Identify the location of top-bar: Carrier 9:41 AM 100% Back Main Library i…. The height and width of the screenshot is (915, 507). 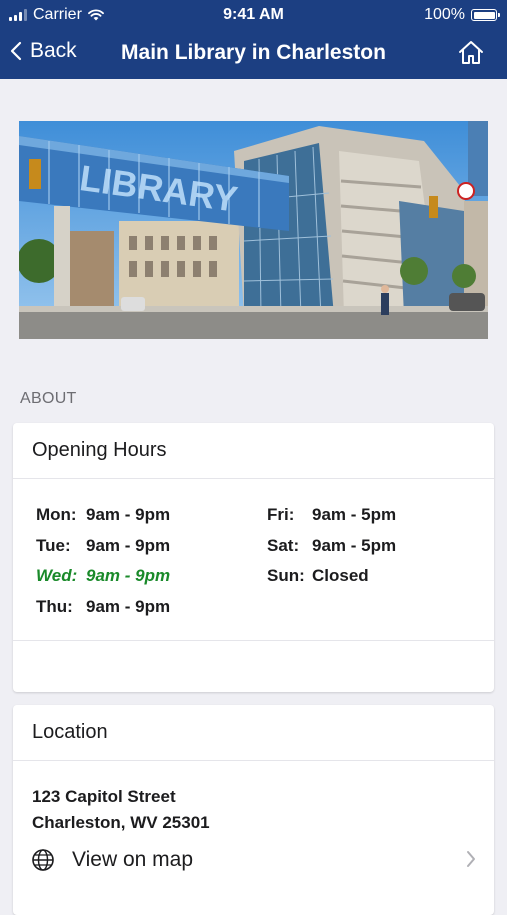
(253, 39).